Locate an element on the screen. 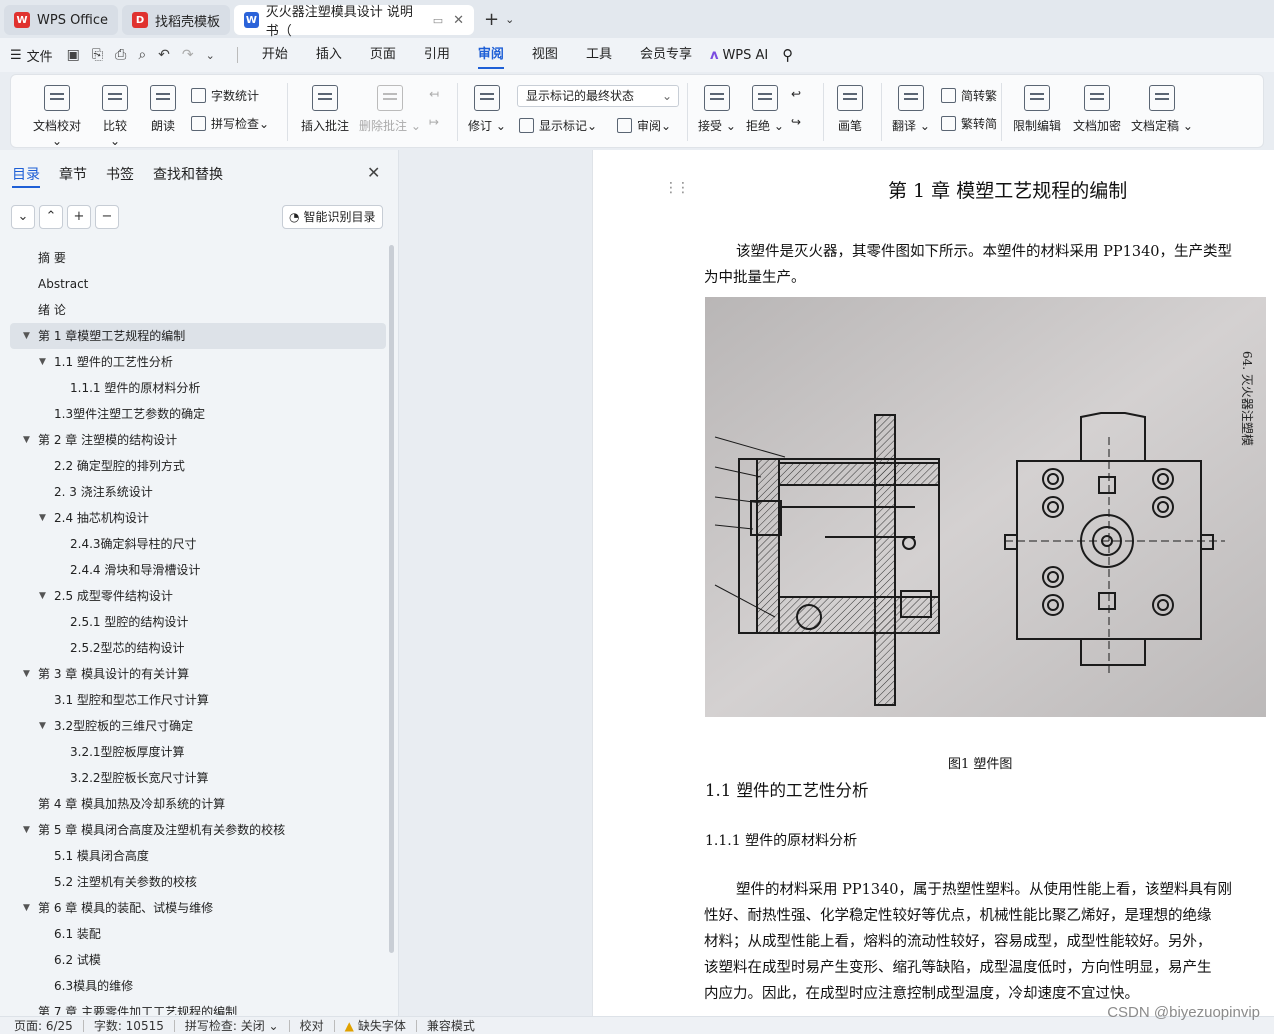 The image size is (1274, 1034). accept-button: 接受 ⌄ is located at coordinates (717, 109).